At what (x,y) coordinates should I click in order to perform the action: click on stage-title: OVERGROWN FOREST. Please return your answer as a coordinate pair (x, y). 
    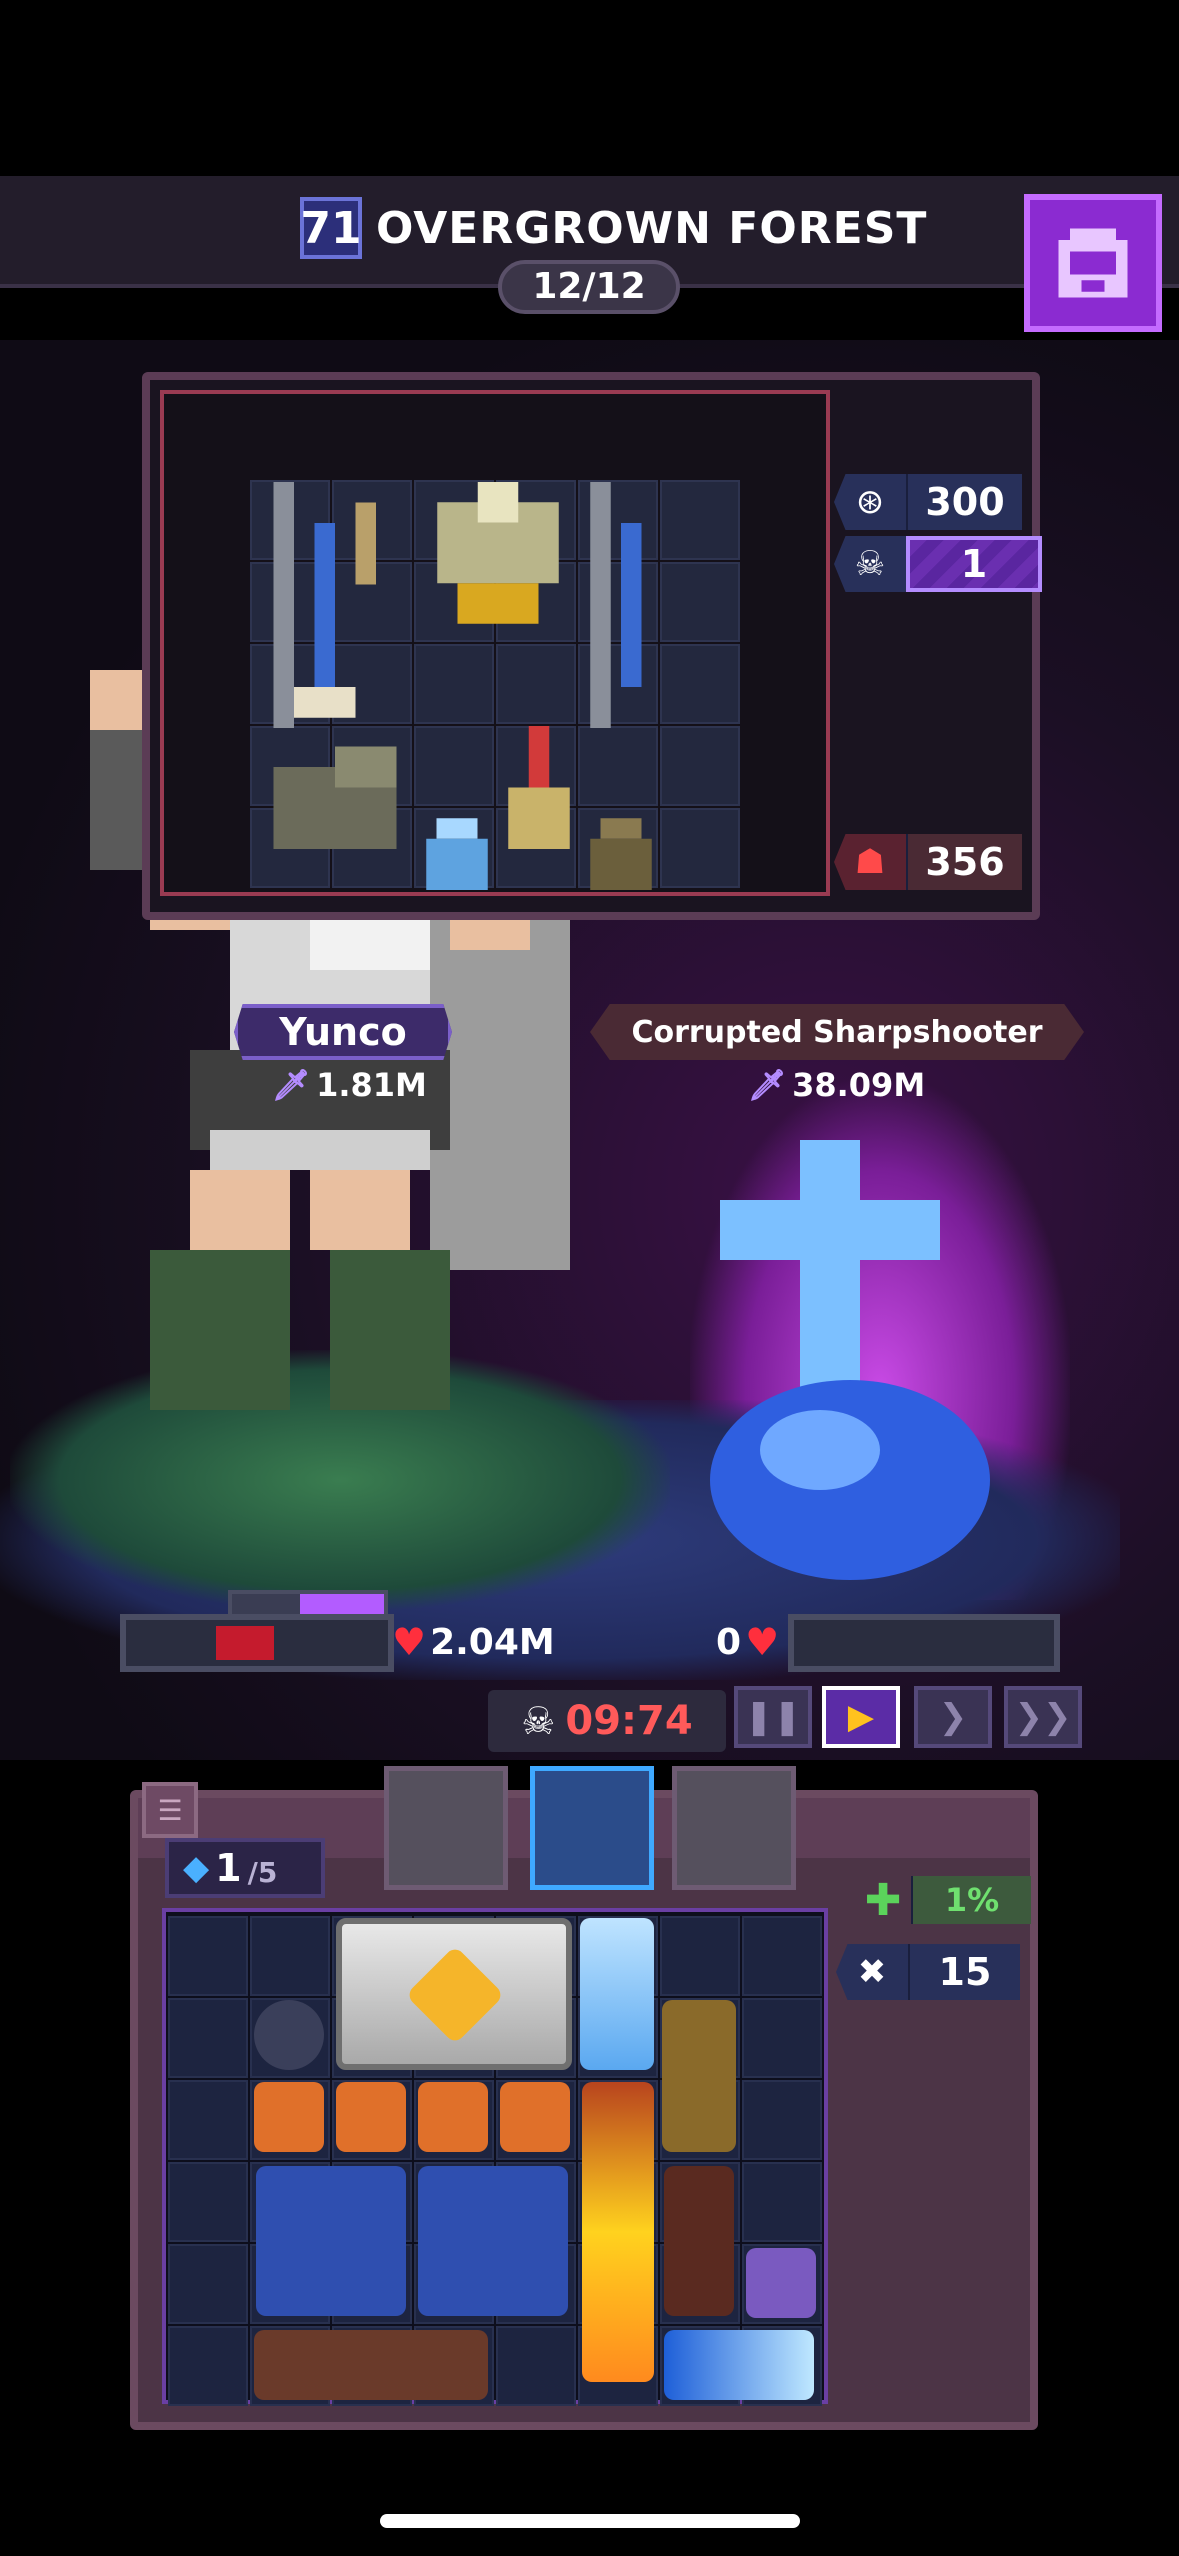
    Looking at the image, I should click on (652, 228).